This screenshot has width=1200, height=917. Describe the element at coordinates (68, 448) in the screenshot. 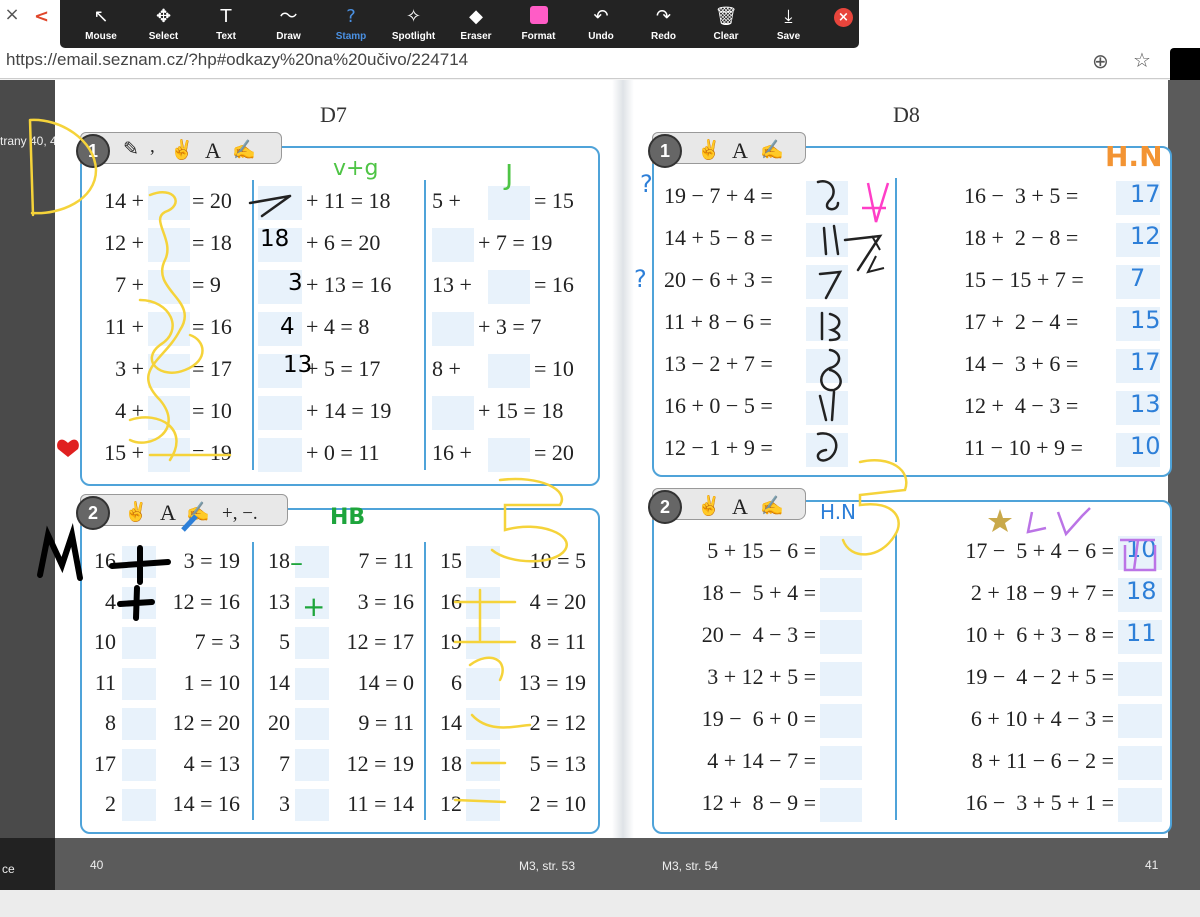

I see `heart-stamp-icon` at that location.